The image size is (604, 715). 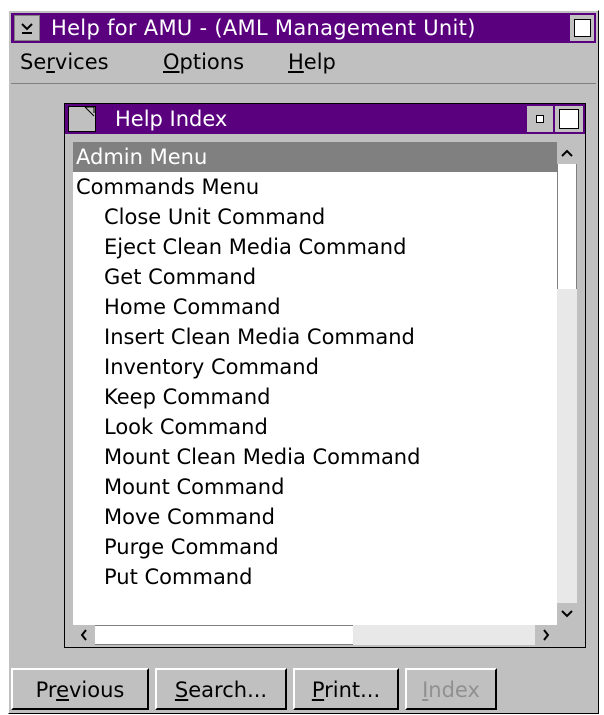 What do you see at coordinates (315, 337) in the screenshot?
I see `list-item: Insert Clean Media Command` at bounding box center [315, 337].